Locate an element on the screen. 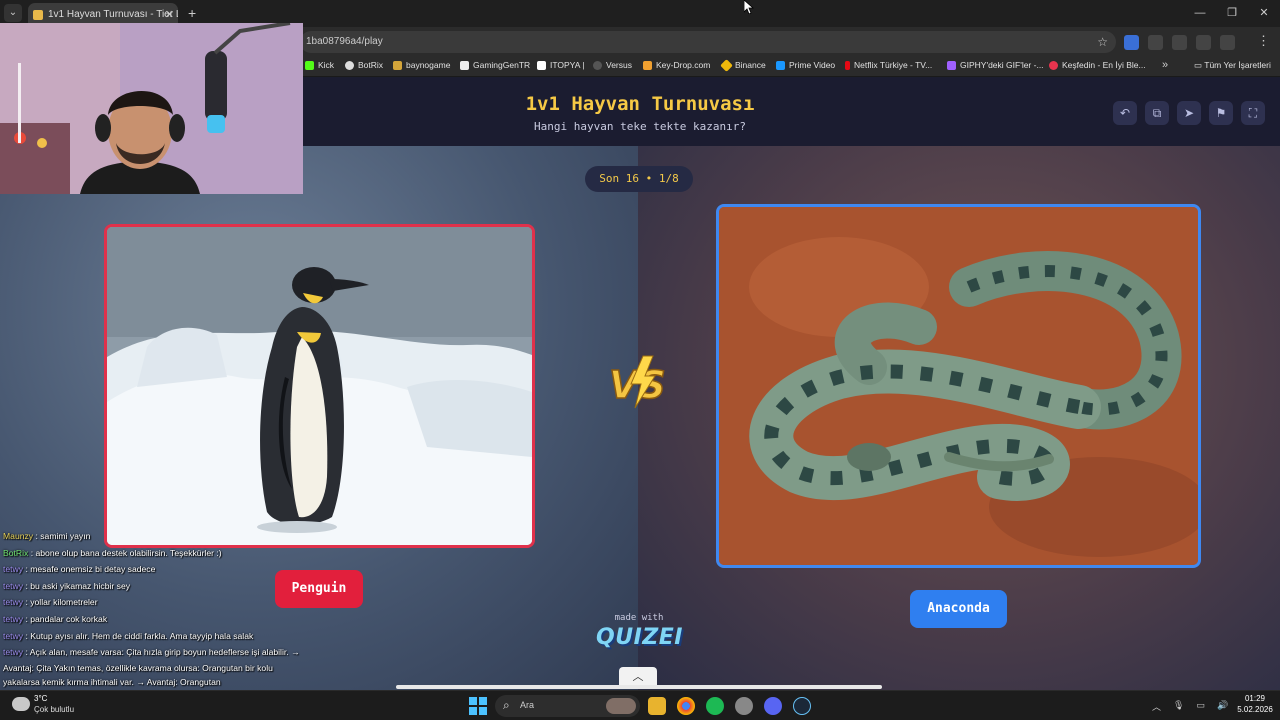 The image size is (1280, 720). clock-date: 5.02.2026 is located at coordinates (1255, 709).